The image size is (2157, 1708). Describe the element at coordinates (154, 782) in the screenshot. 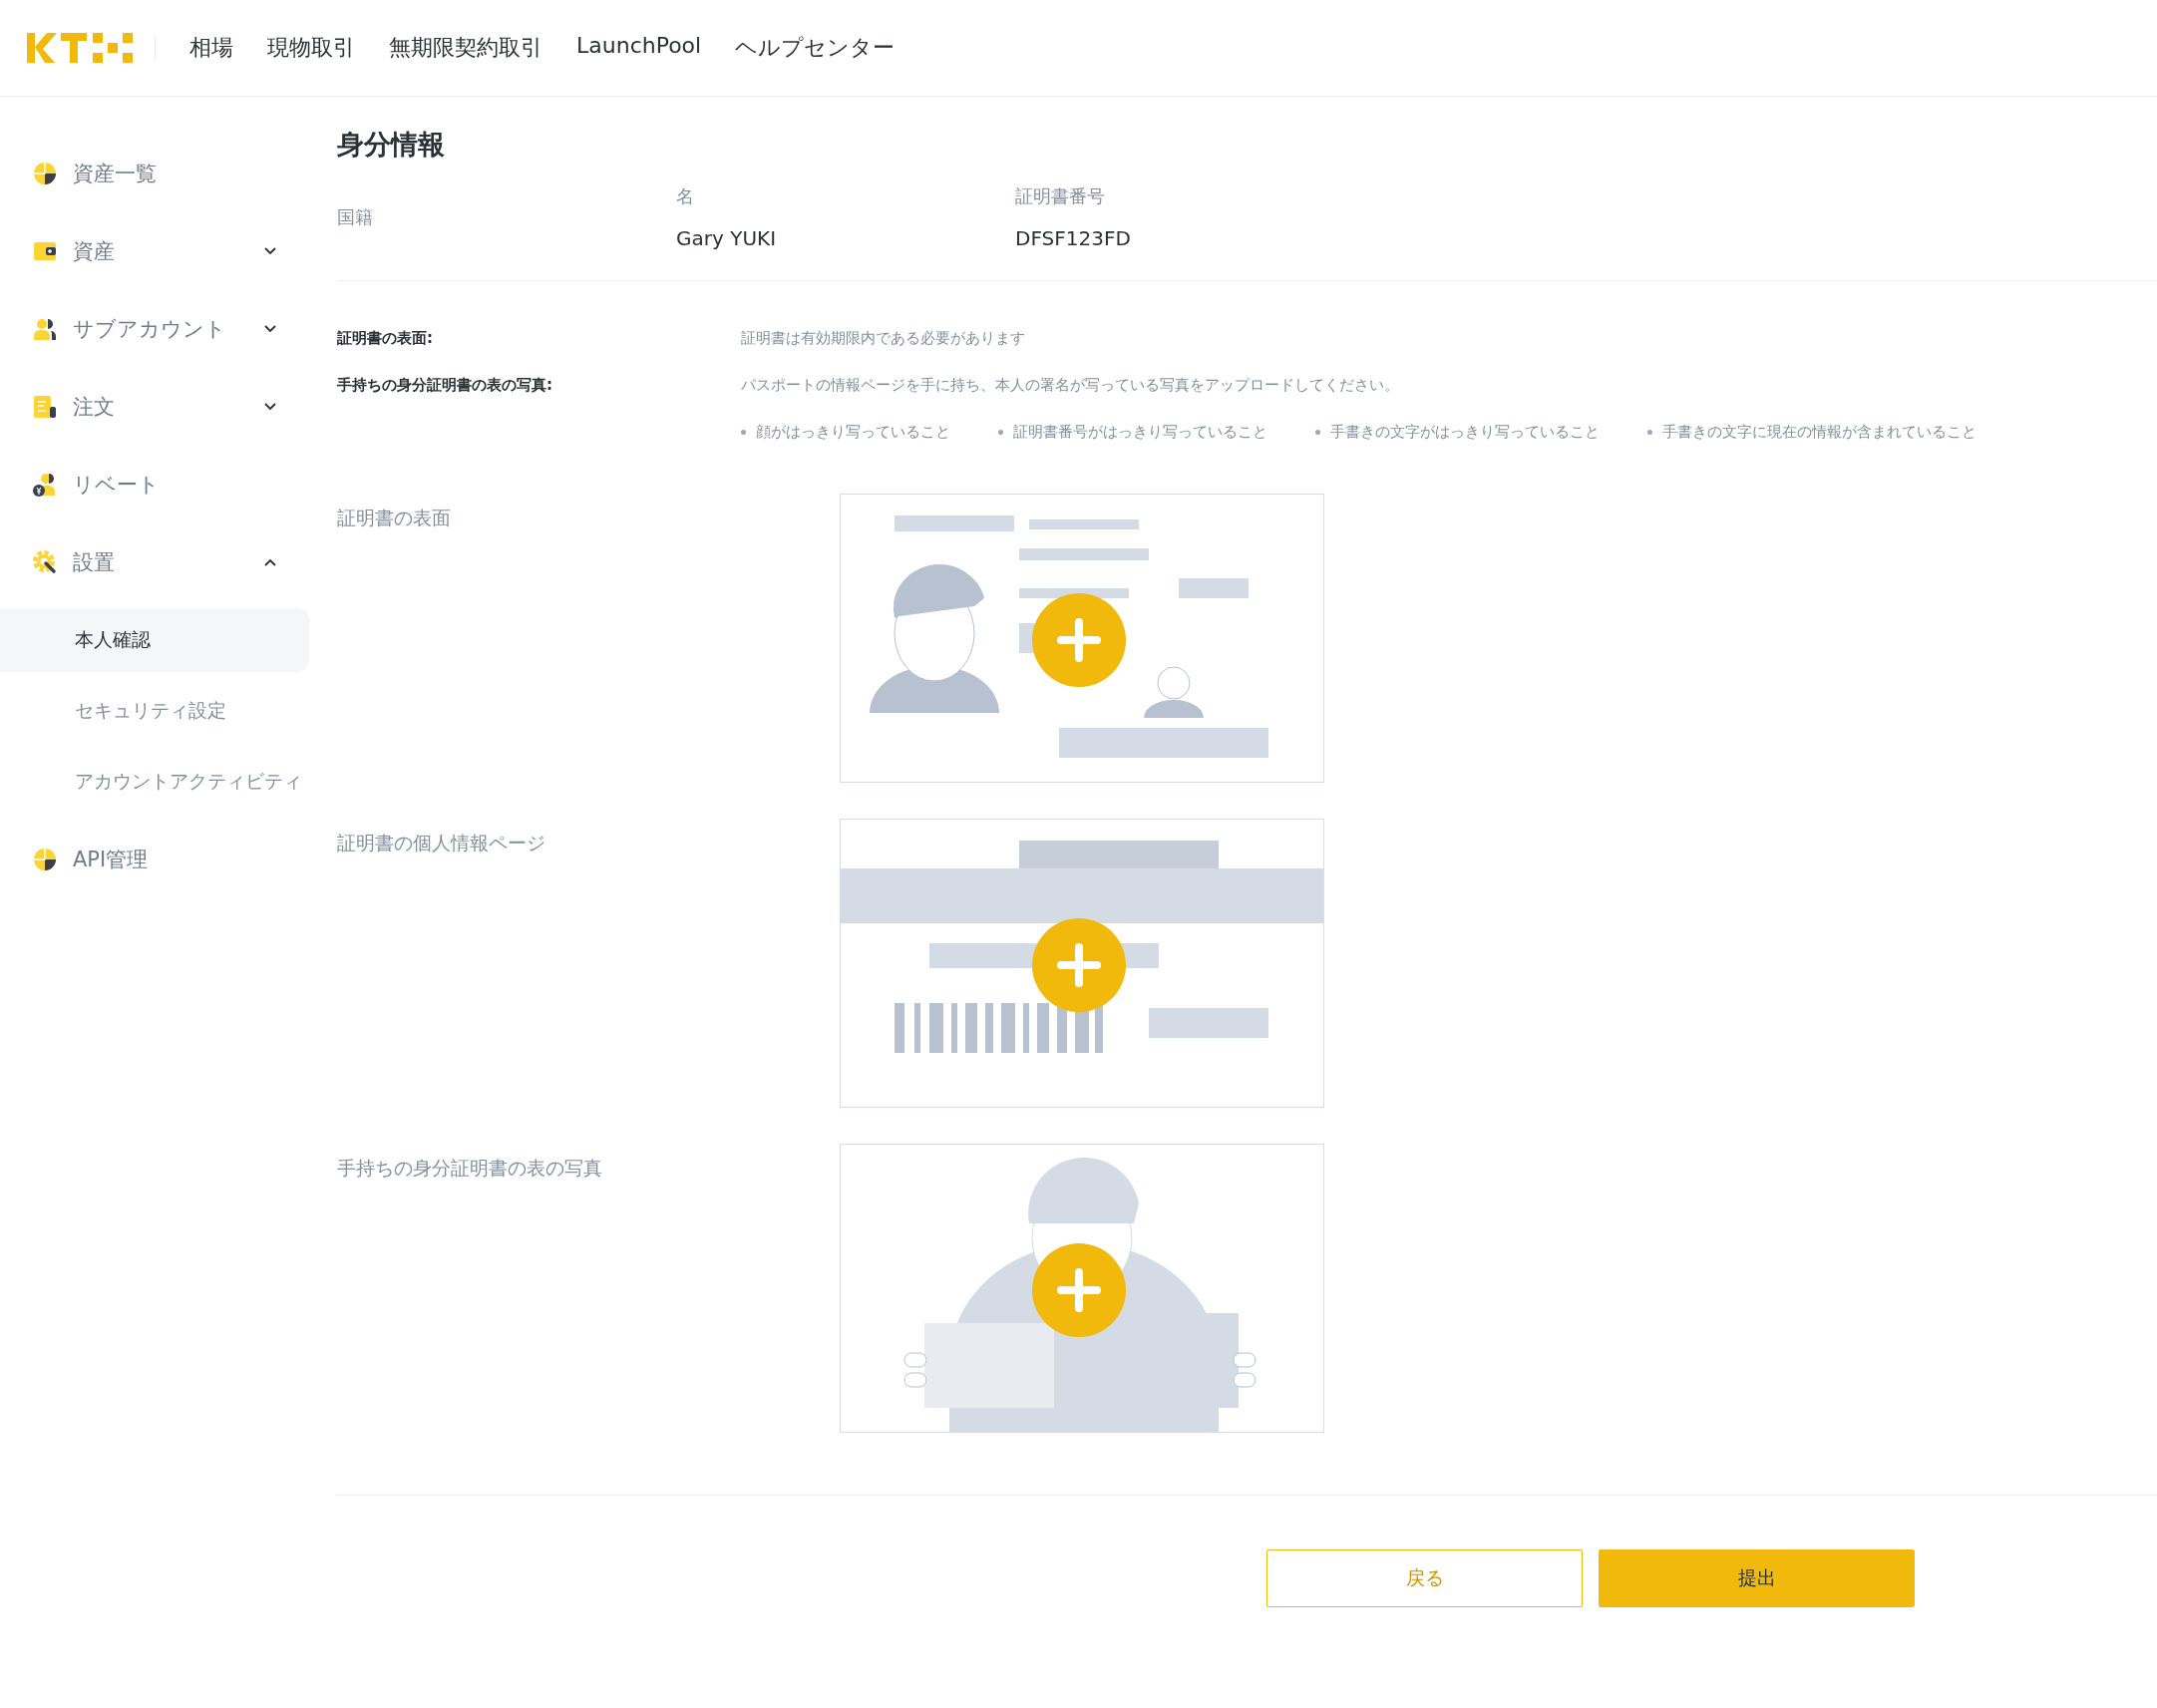

I see `sidebar-subitem: アカウントアクティビティ` at that location.